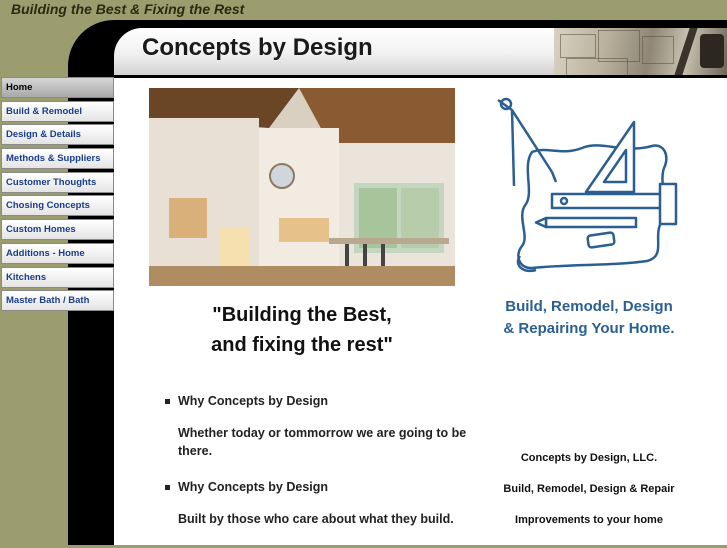  What do you see at coordinates (57, 206) in the screenshot?
I see `sidebar-item-chosing-concepts: Chosing Concepts` at bounding box center [57, 206].